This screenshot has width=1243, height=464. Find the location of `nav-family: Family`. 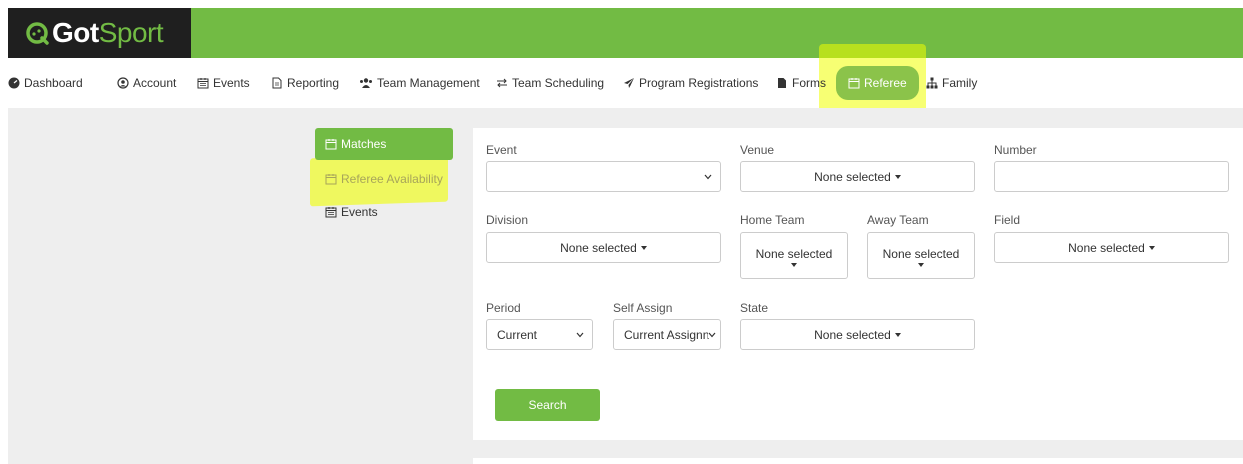

nav-family: Family is located at coordinates (951, 83).